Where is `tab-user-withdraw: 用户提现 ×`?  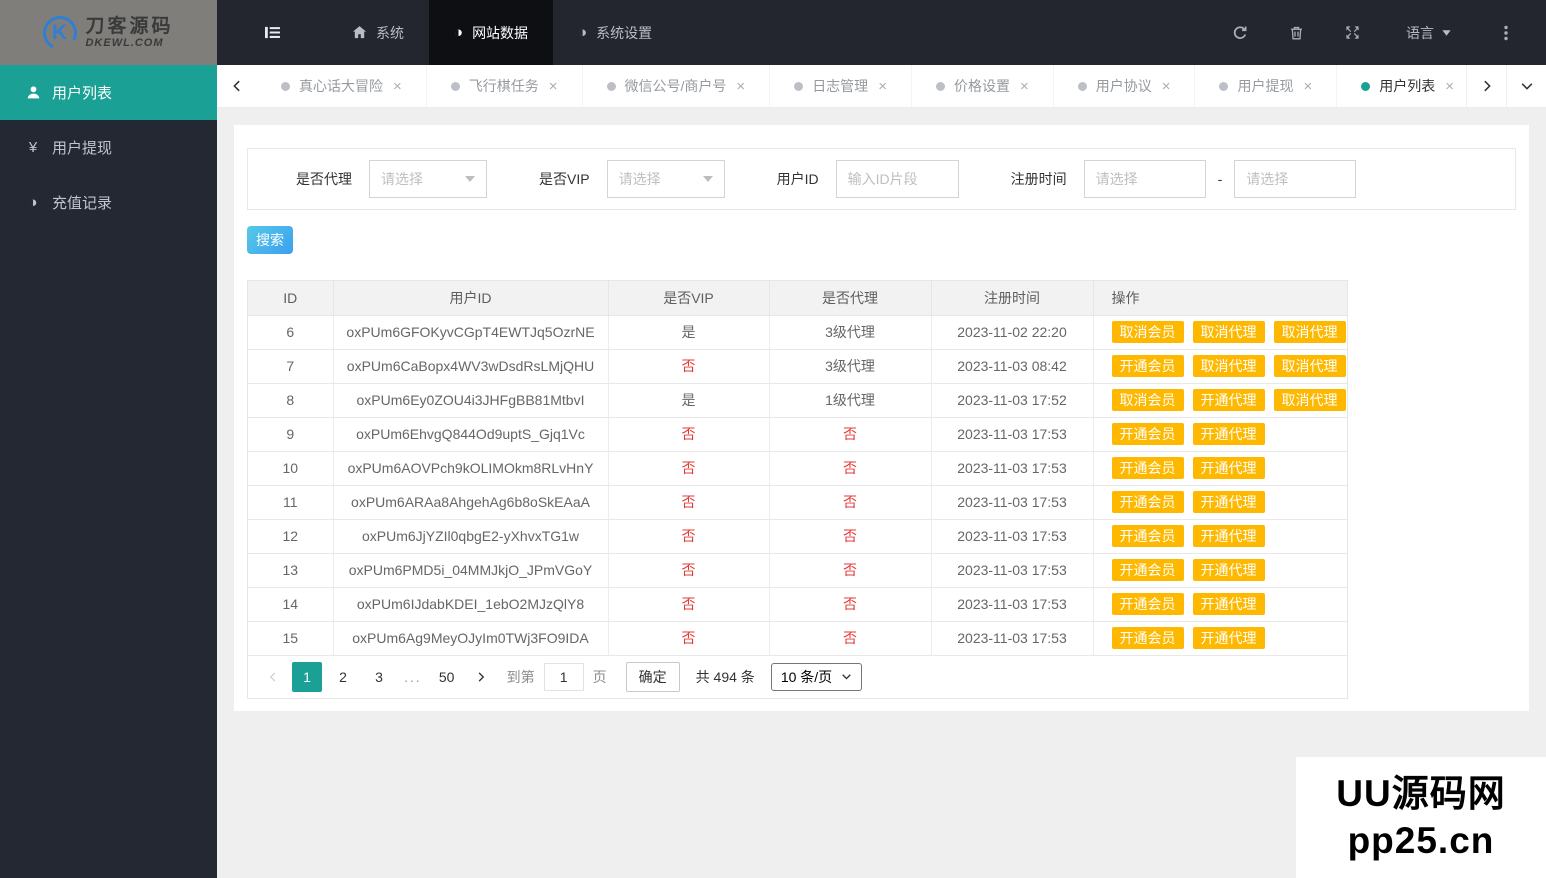 tab-user-withdraw: 用户提现 × is located at coordinates (1265, 86).